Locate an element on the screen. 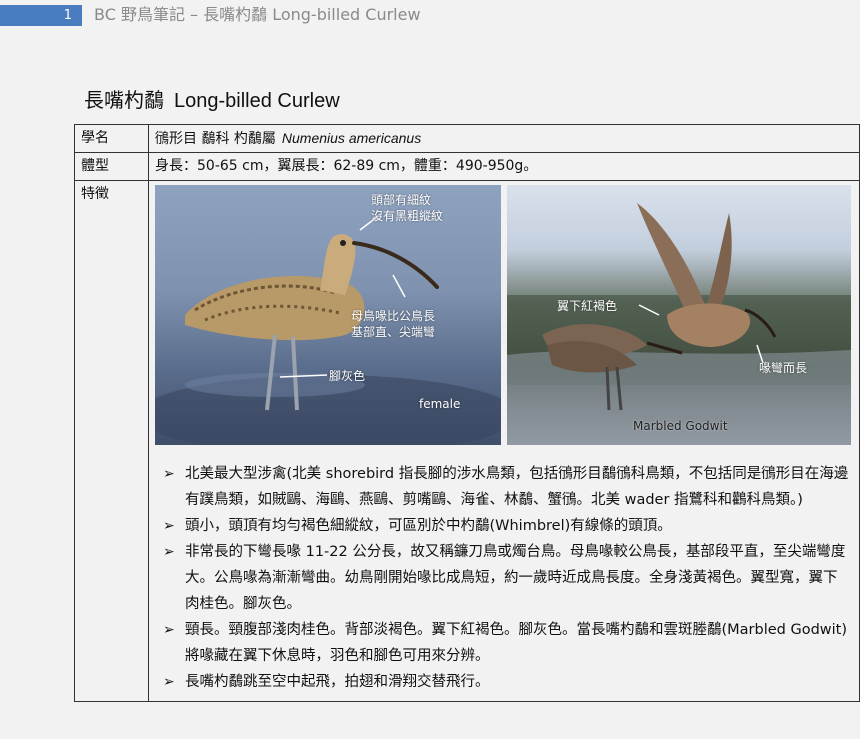 The height and width of the screenshot is (739, 860). table-row-taxonomy: 學名 鴴形目 鷸科 杓鷸屬 Numenius americanus is located at coordinates (467, 138).